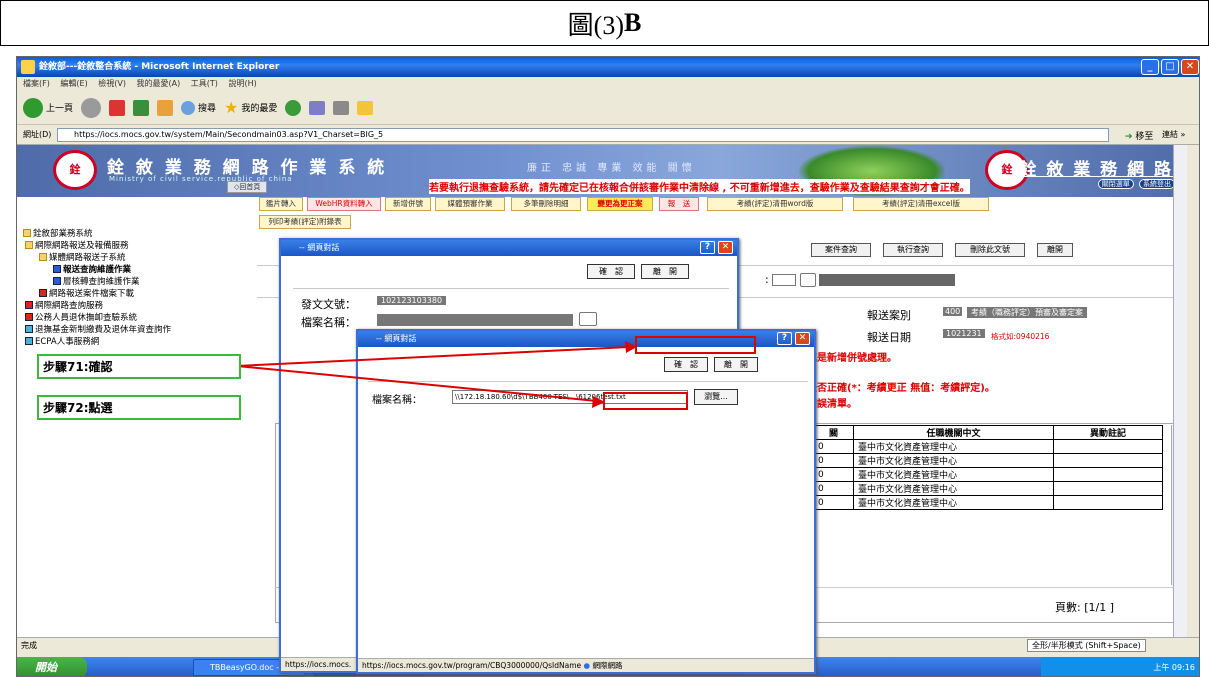 The height and width of the screenshot is (677, 1209). What do you see at coordinates (43, 293) in the screenshot?
I see `book-icon` at bounding box center [43, 293].